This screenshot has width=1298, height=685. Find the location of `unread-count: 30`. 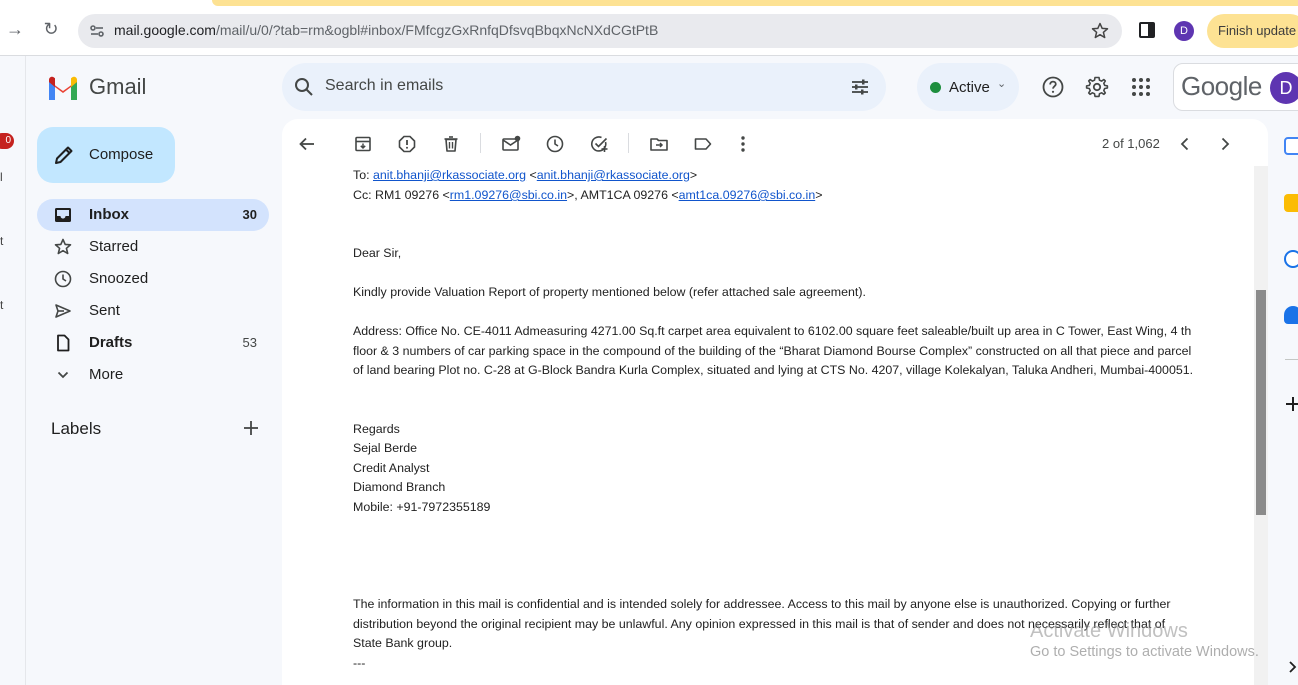

unread-count: 30 is located at coordinates (249, 214).